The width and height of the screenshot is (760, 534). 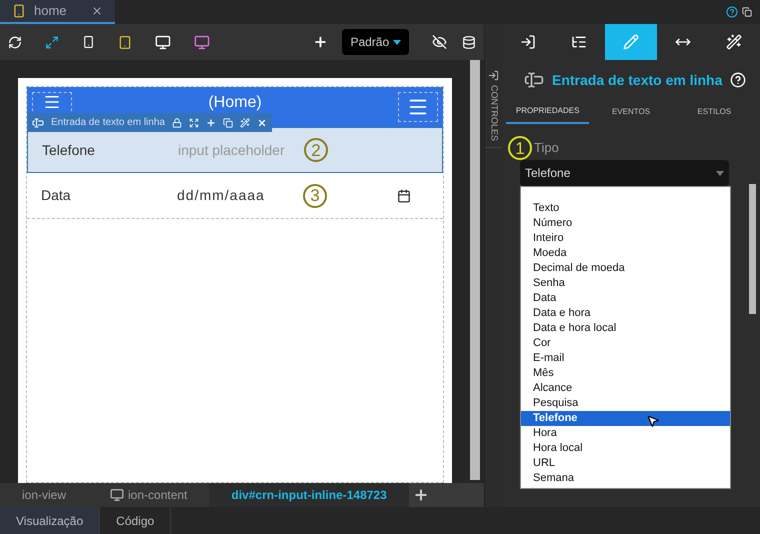 What do you see at coordinates (316, 150) in the screenshot?
I see `number-marker: 2` at bounding box center [316, 150].